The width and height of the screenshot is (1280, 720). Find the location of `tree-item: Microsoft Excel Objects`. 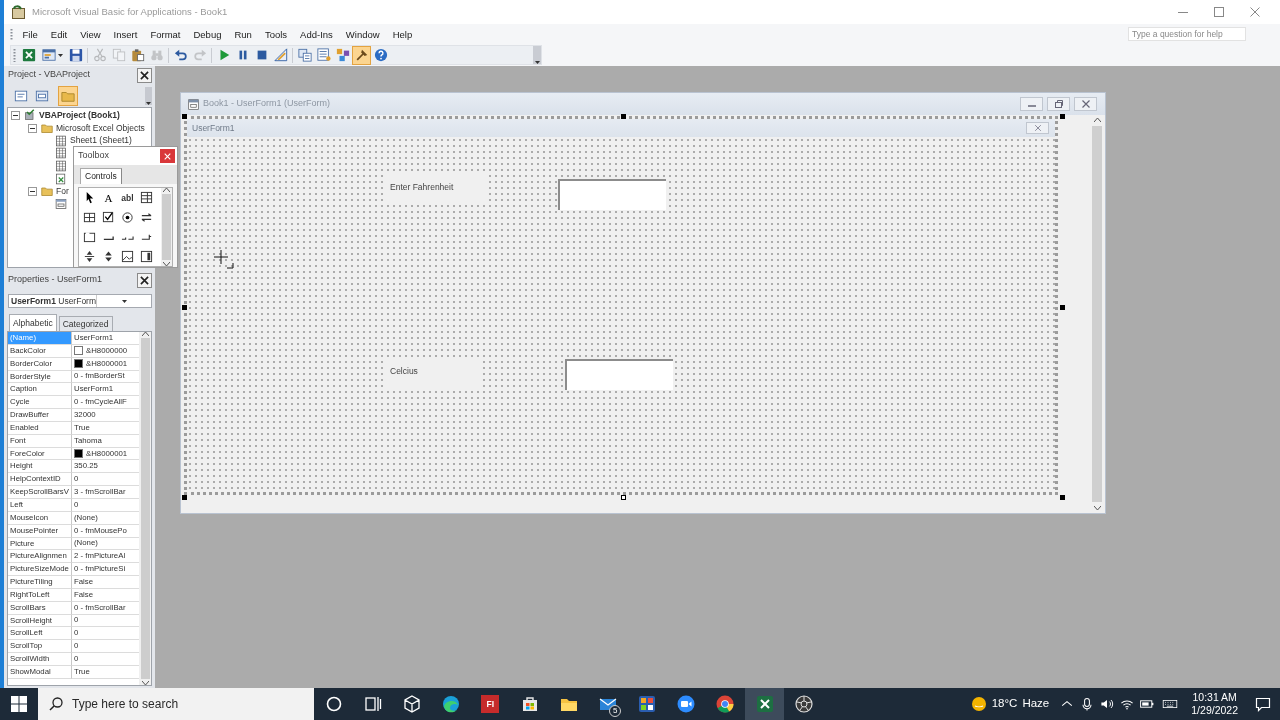

tree-item: Microsoft Excel Objects is located at coordinates (100, 128).